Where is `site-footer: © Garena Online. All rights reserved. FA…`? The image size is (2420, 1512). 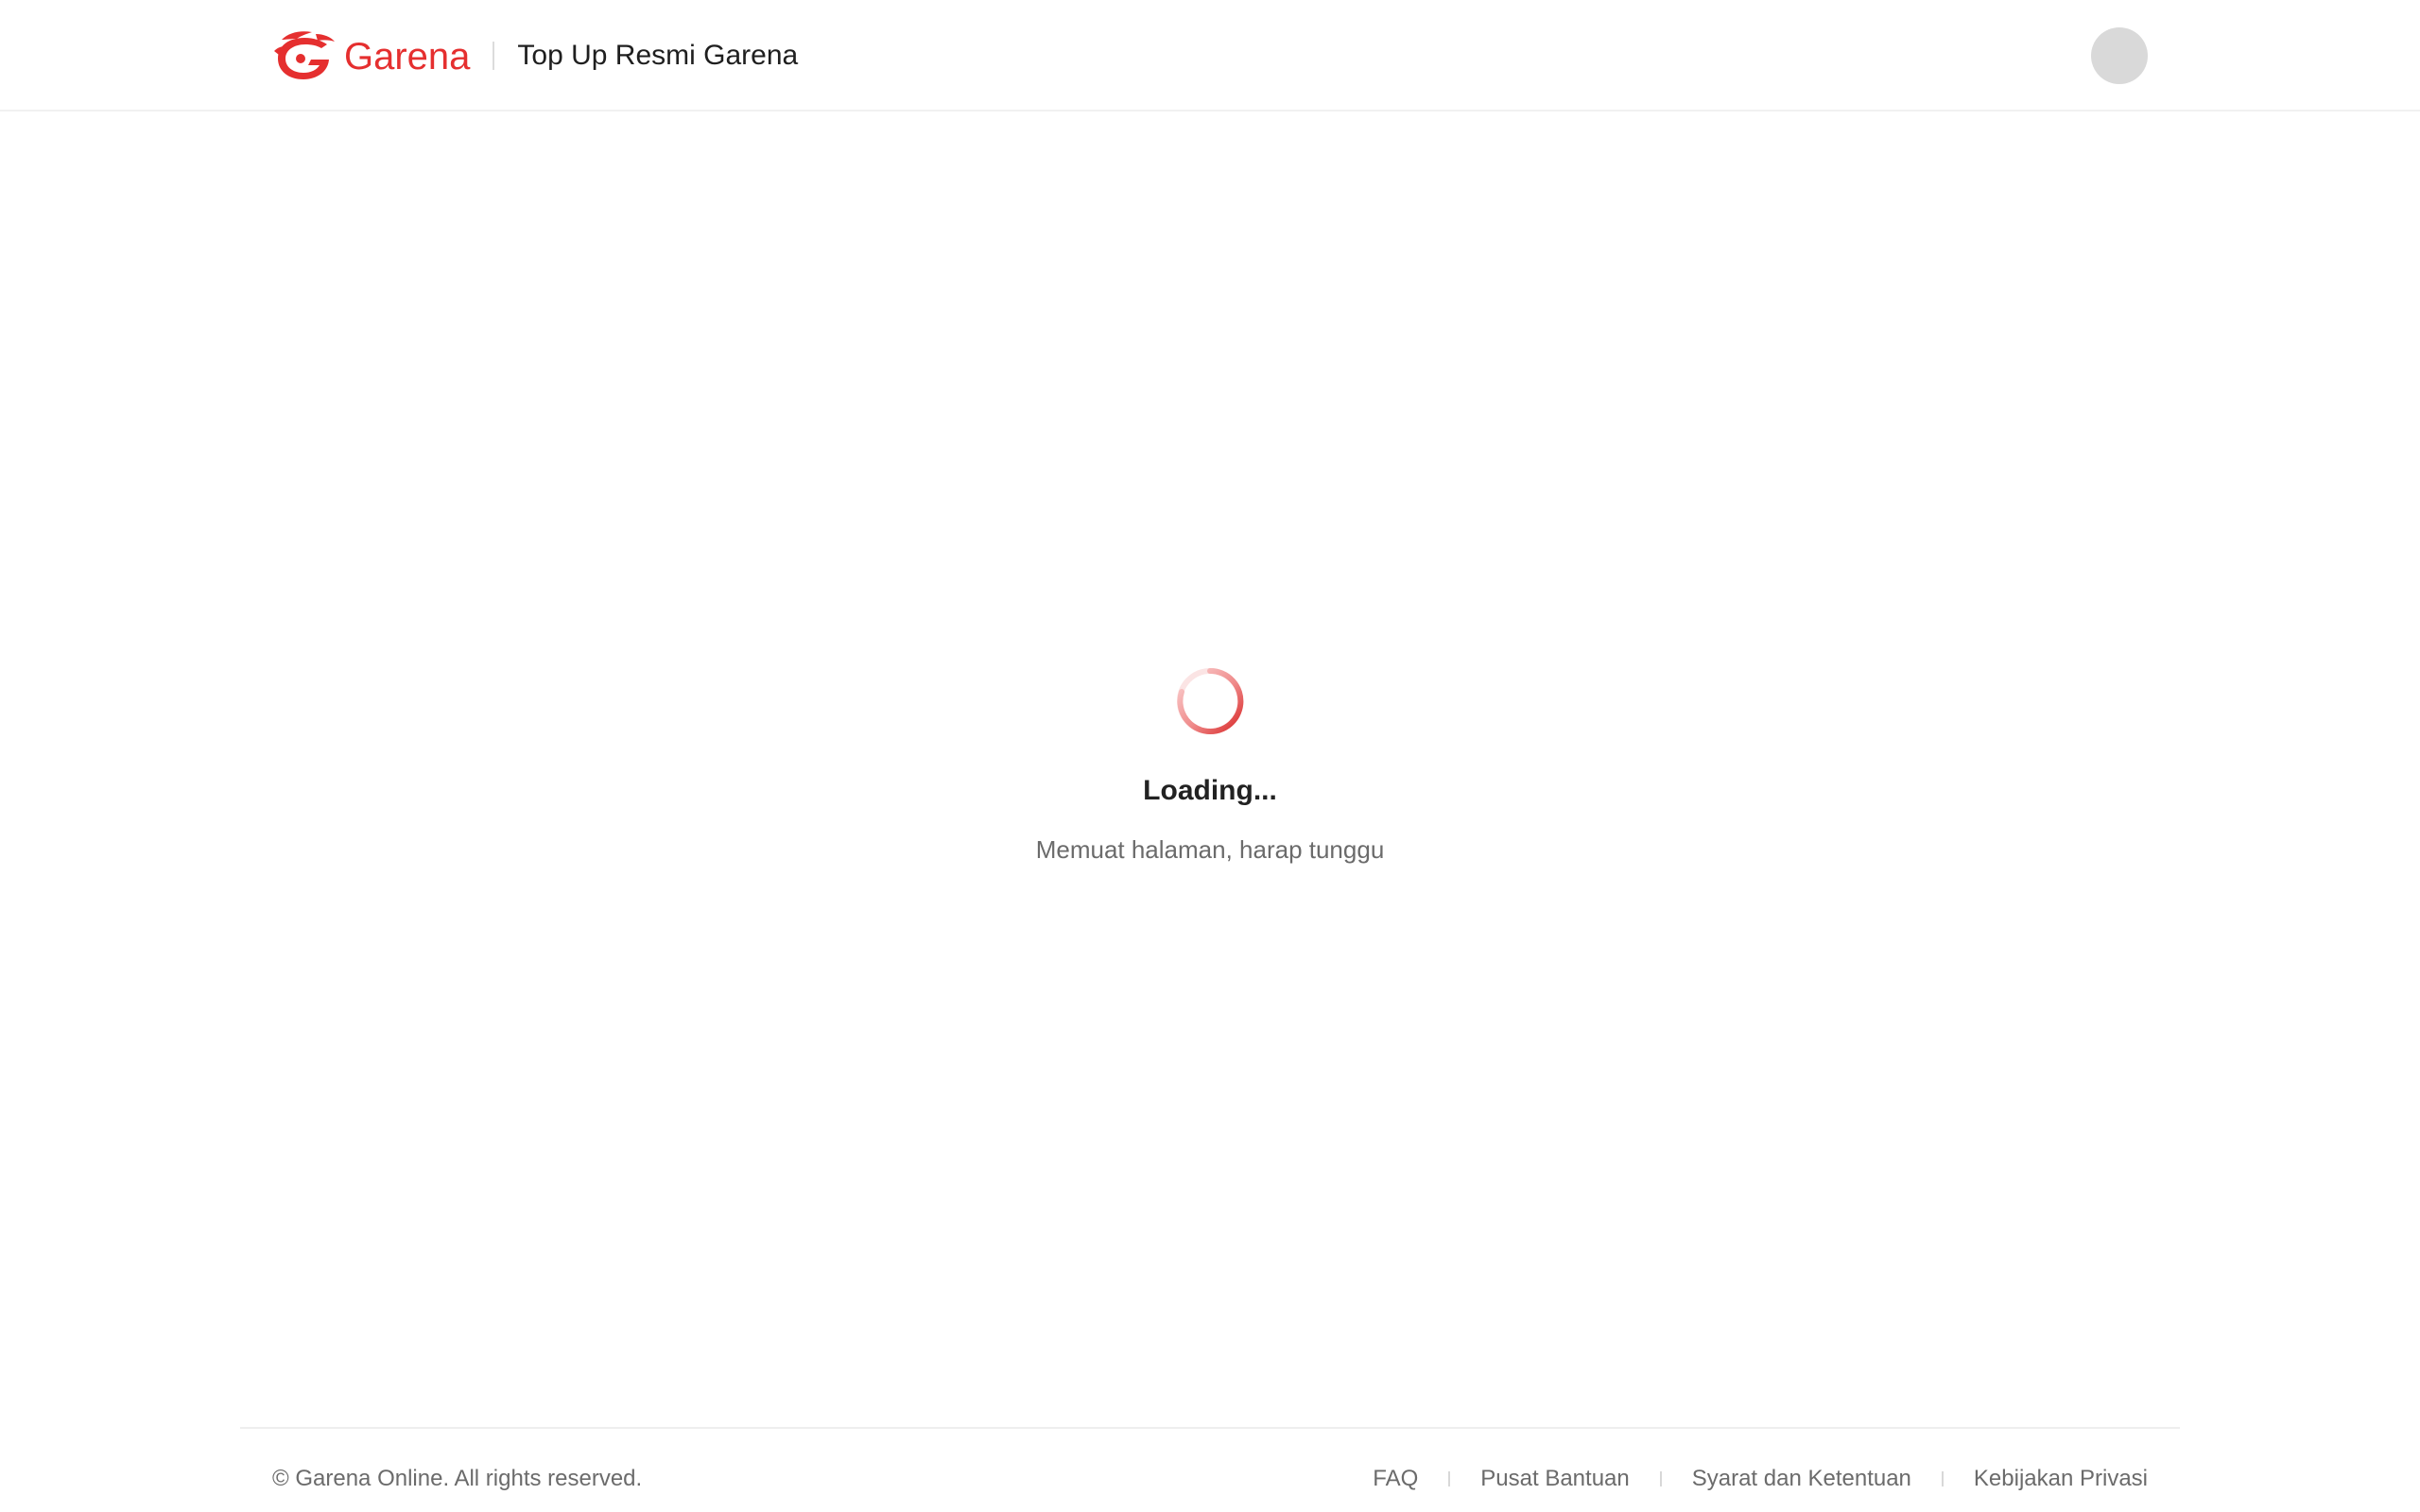
site-footer: © Garena Online. All rights reserved. FA… is located at coordinates (1210, 1469).